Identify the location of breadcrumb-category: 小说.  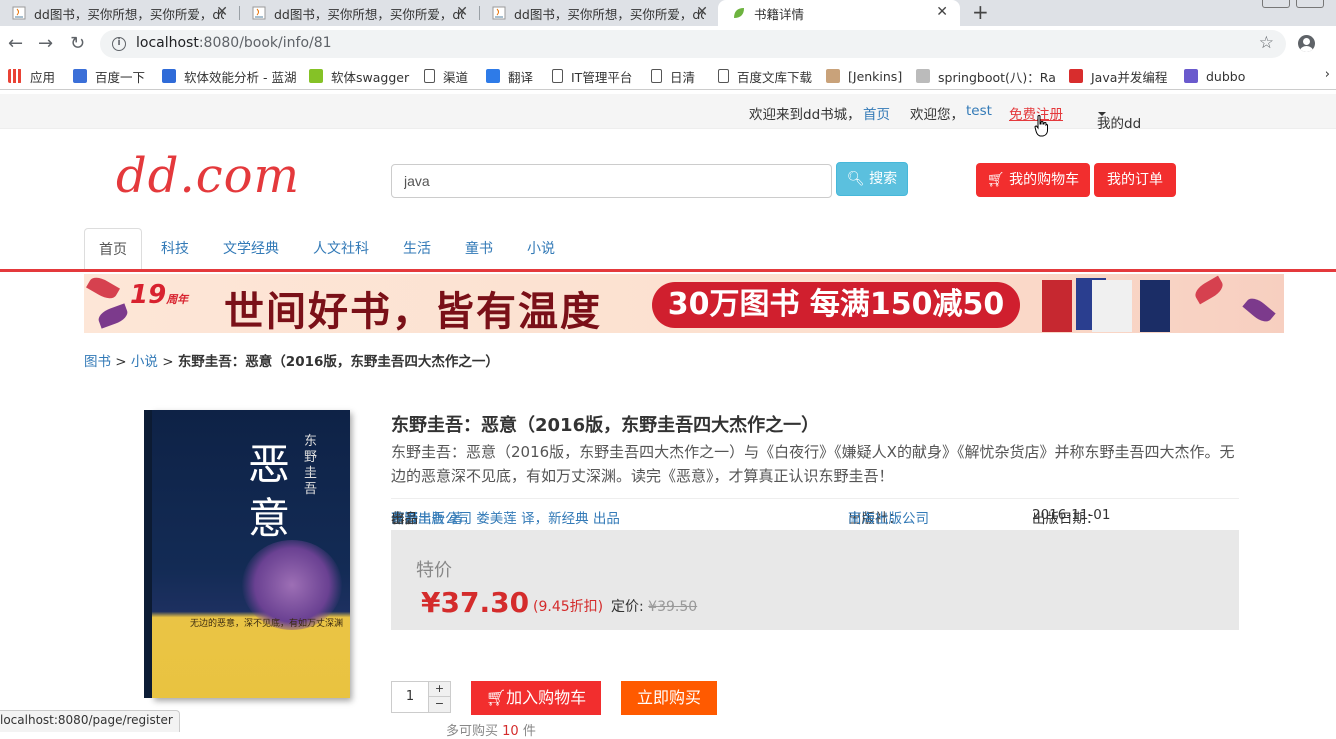
(144, 362).